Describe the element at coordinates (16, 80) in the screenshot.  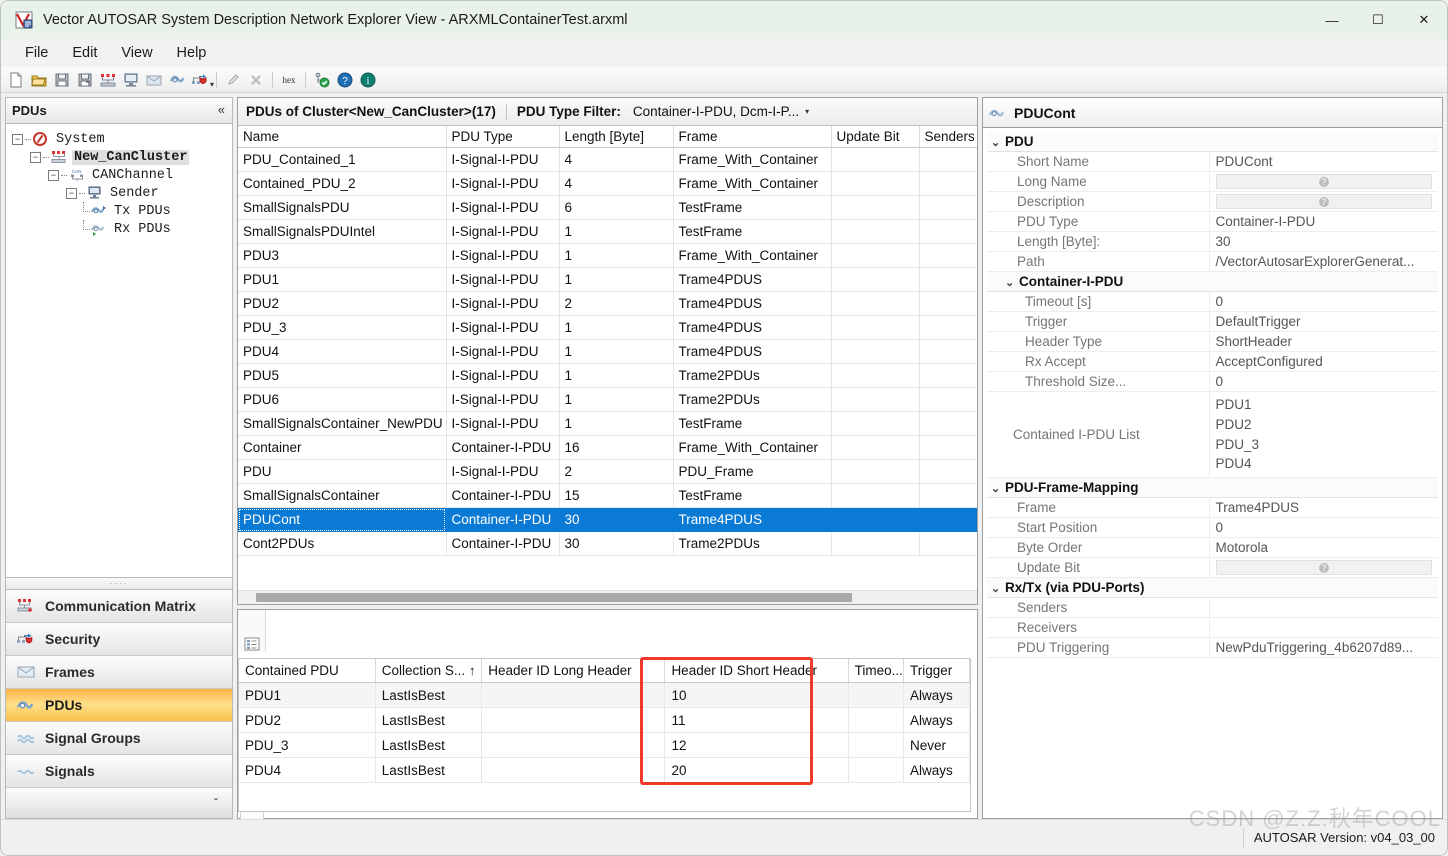
I see `new-file-icon` at that location.